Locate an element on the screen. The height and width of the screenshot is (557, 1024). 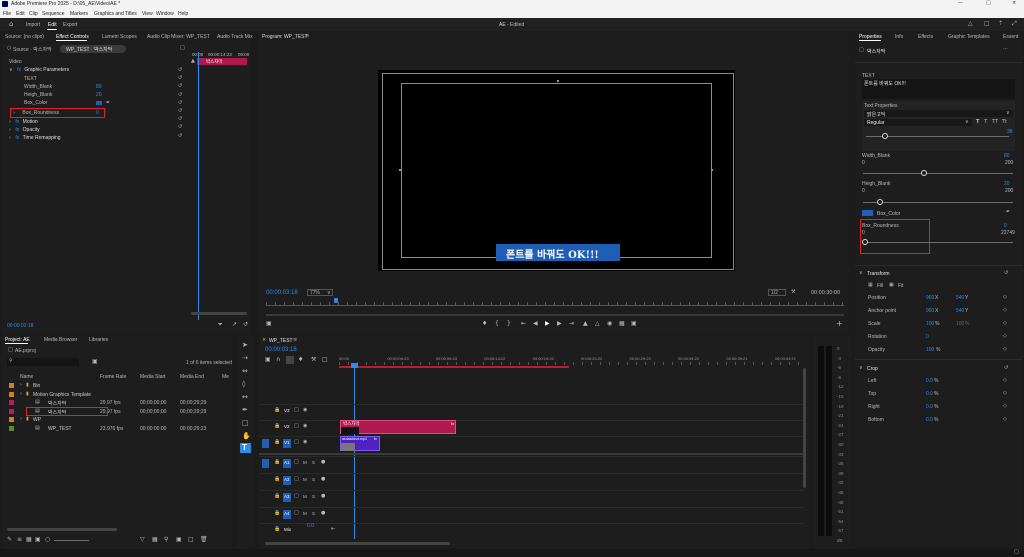
project-search: ⚲ is located at coordinates (43, 362).